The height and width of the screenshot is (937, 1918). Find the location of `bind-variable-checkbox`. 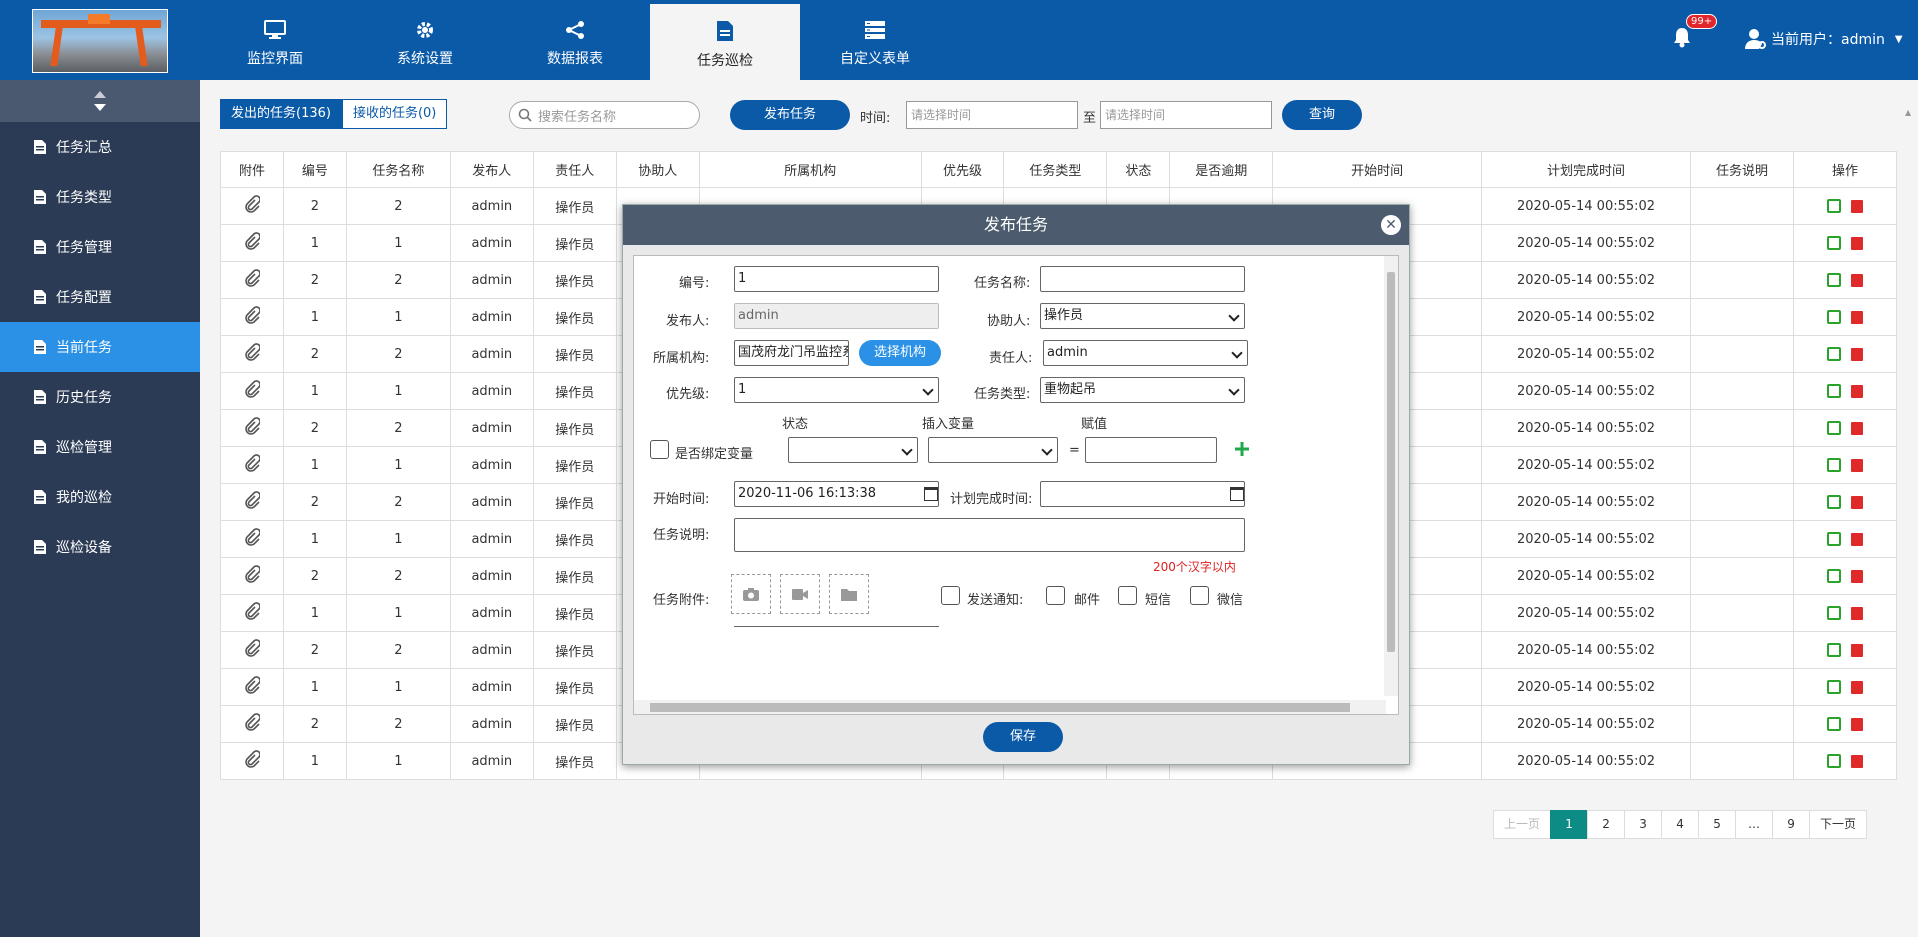

bind-variable-checkbox is located at coordinates (659, 449).